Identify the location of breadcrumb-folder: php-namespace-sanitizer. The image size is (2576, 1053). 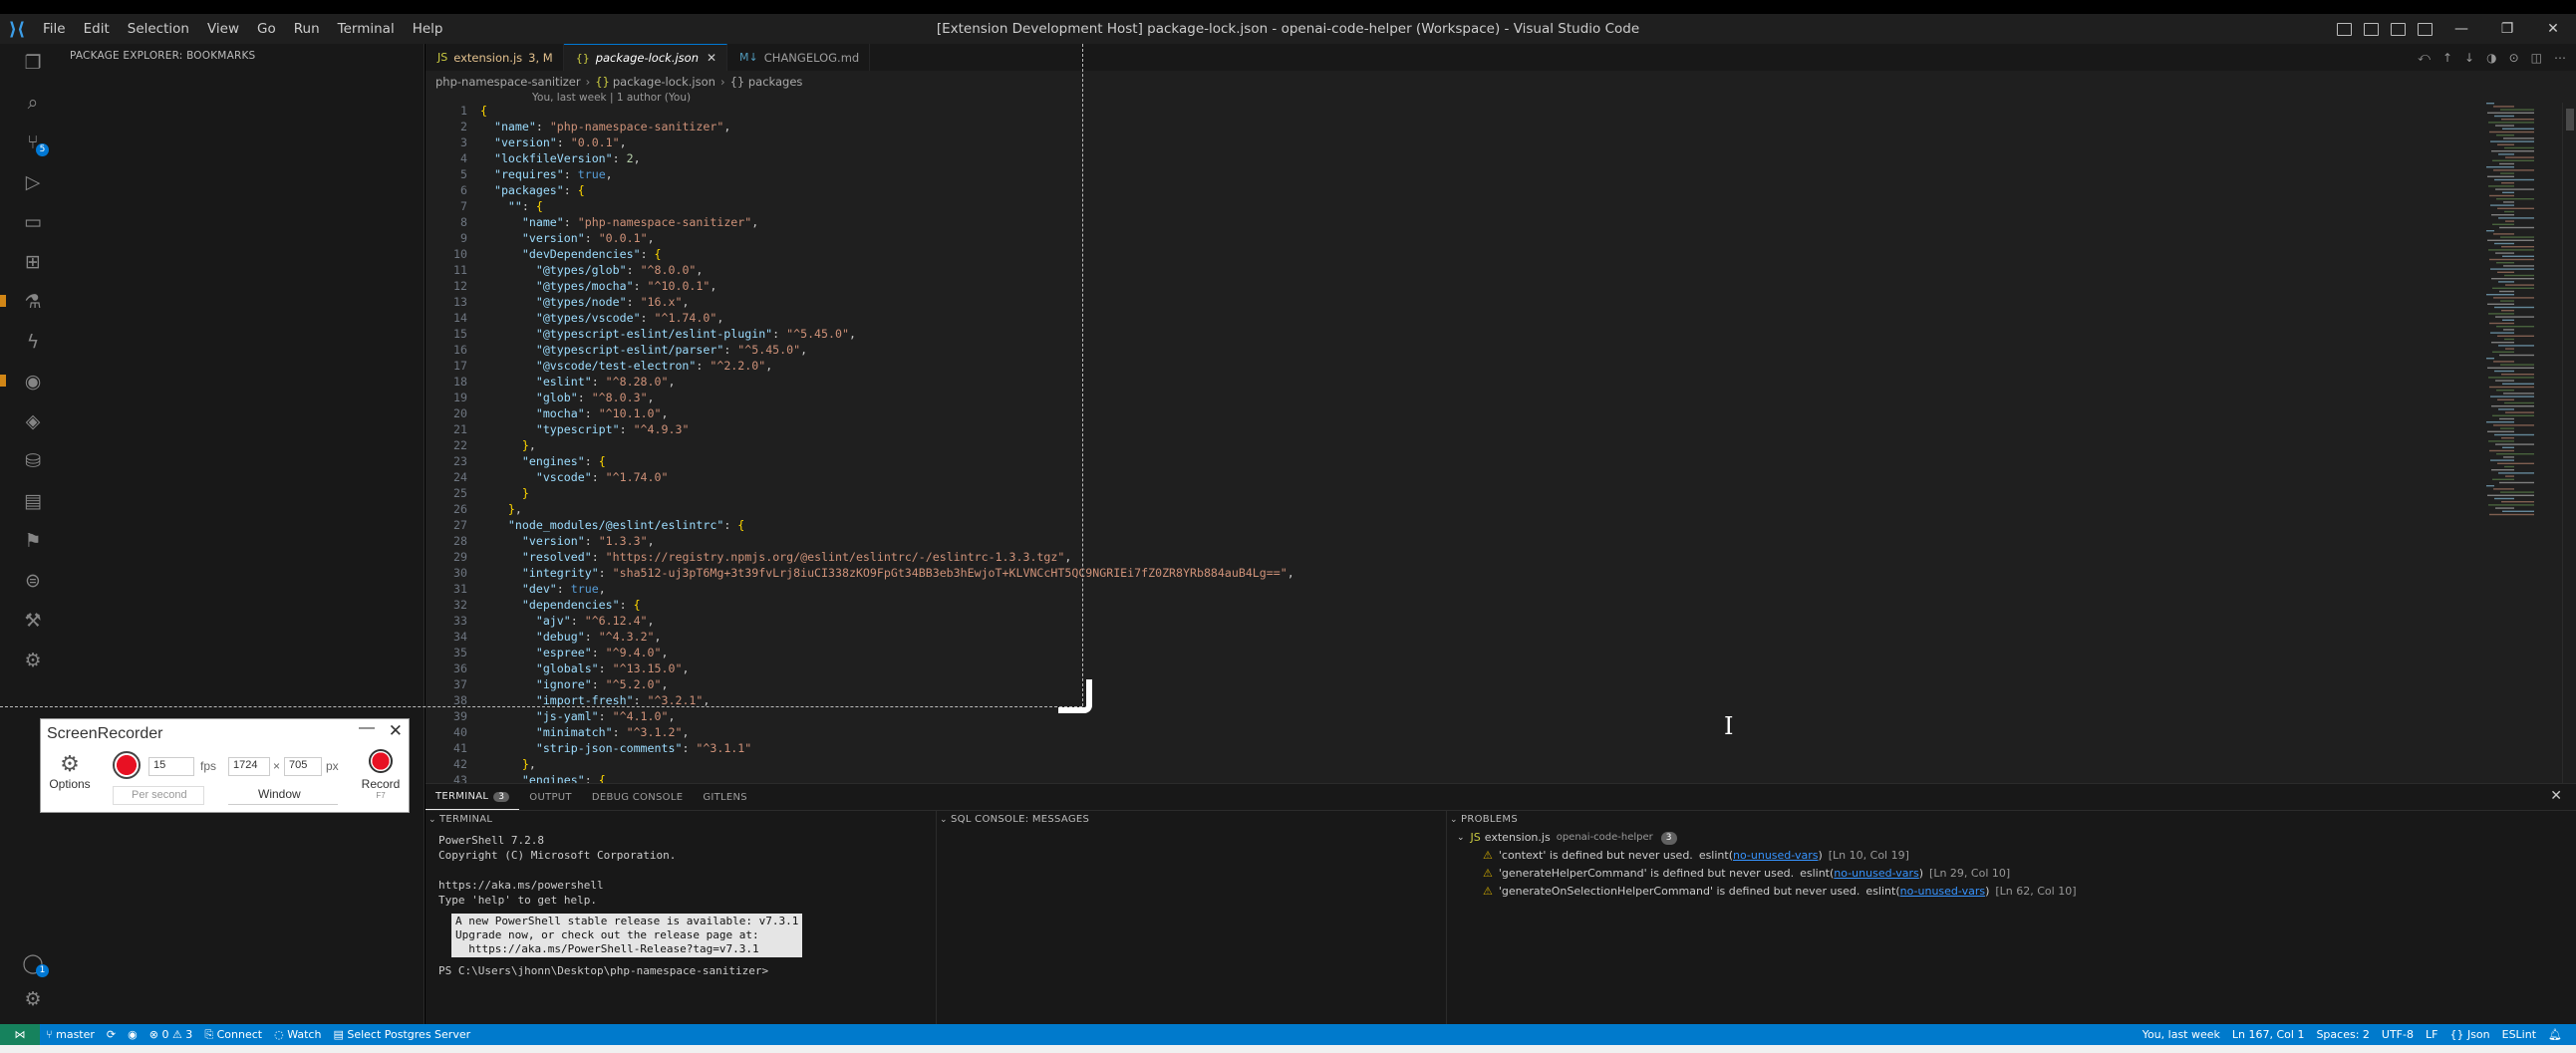
(508, 82).